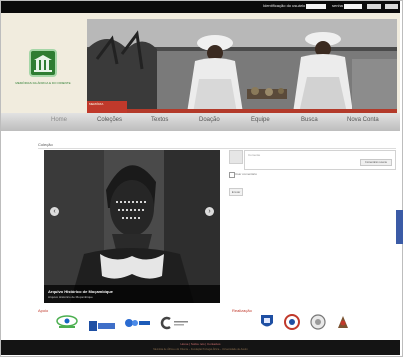 This screenshot has width=403, height=357. Describe the element at coordinates (43, 83) in the screenshot. I see `logo-text: MEMÓRIAS DA ÁFRICA E DO ORIENTE` at that location.